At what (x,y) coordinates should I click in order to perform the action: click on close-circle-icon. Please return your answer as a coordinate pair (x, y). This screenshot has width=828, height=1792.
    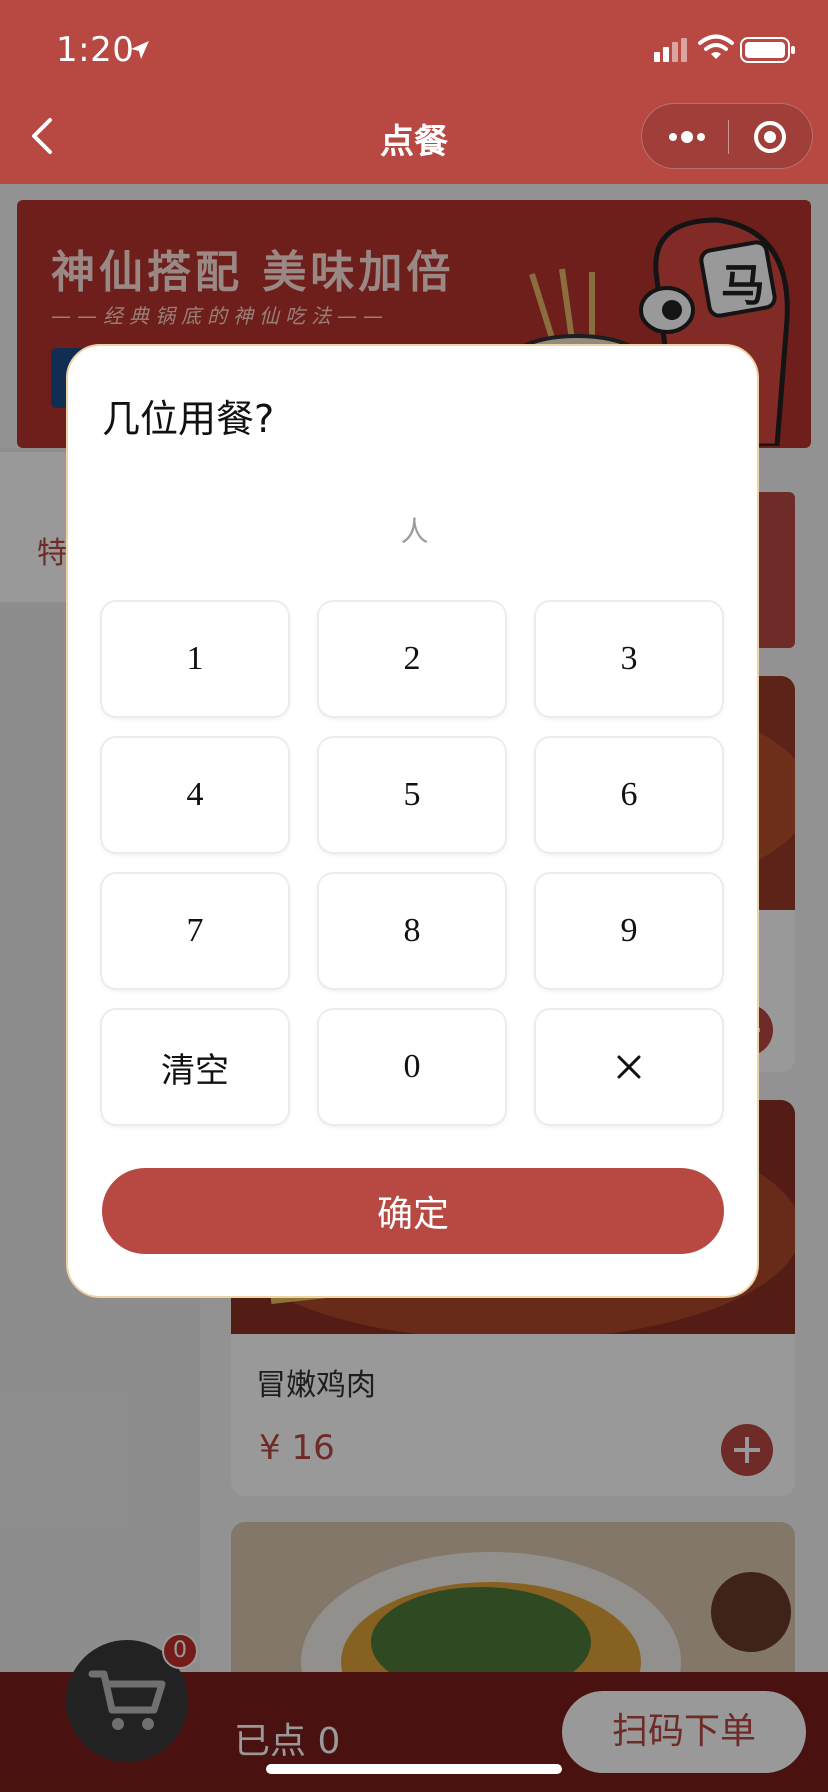
    Looking at the image, I should click on (771, 137).